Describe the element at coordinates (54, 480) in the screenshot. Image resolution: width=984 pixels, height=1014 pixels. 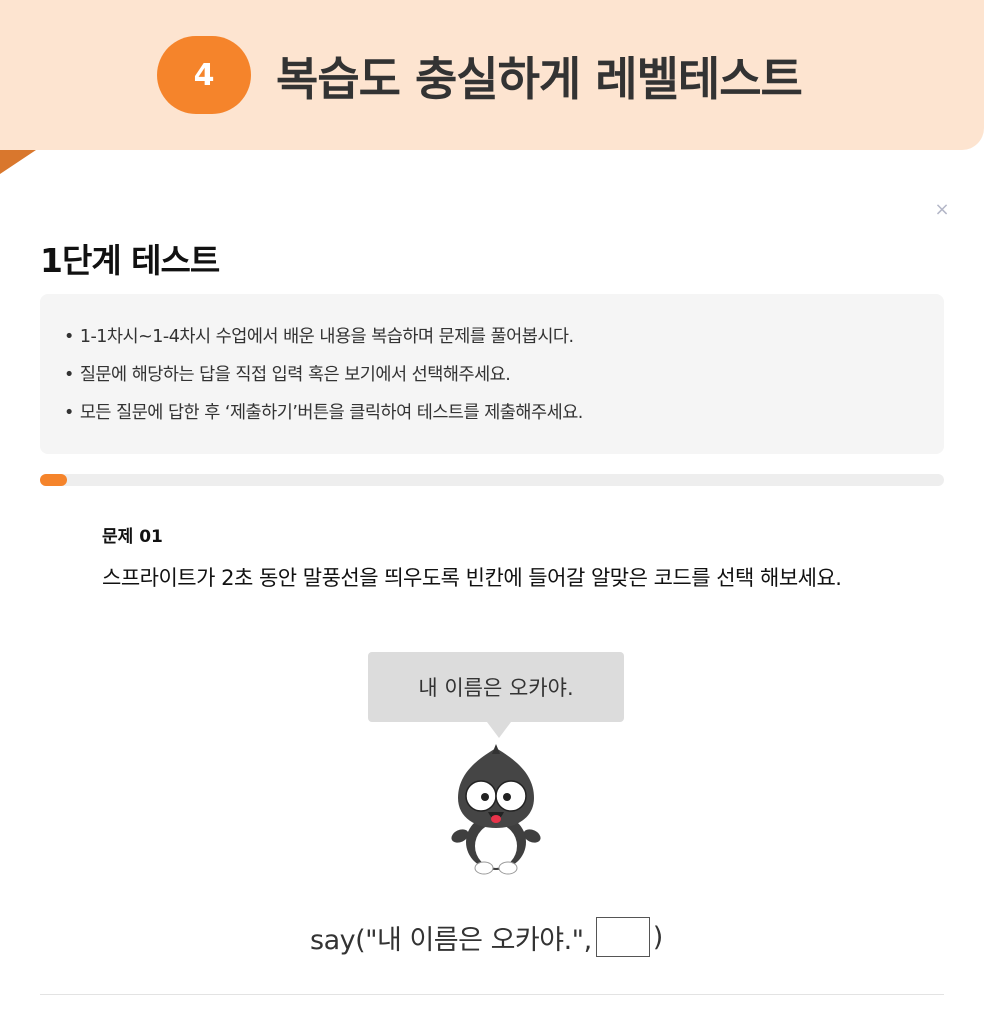
I see `progress-bar-fill` at that location.